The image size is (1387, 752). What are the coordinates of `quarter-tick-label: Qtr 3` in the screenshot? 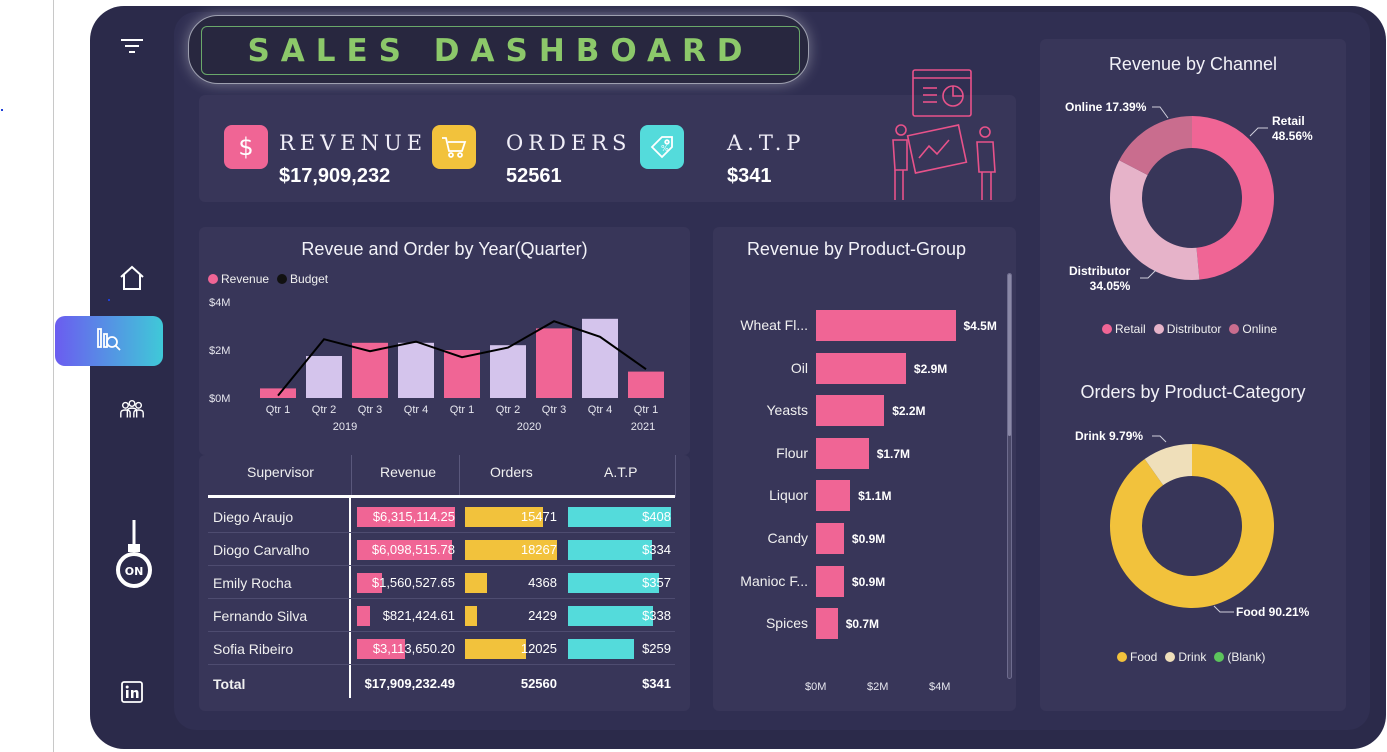 It's located at (370, 410).